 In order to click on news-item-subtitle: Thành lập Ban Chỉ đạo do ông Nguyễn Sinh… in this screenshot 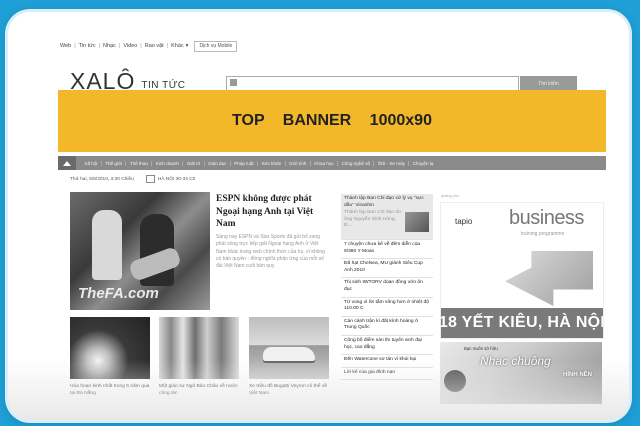, I will do `click(372, 219)`.